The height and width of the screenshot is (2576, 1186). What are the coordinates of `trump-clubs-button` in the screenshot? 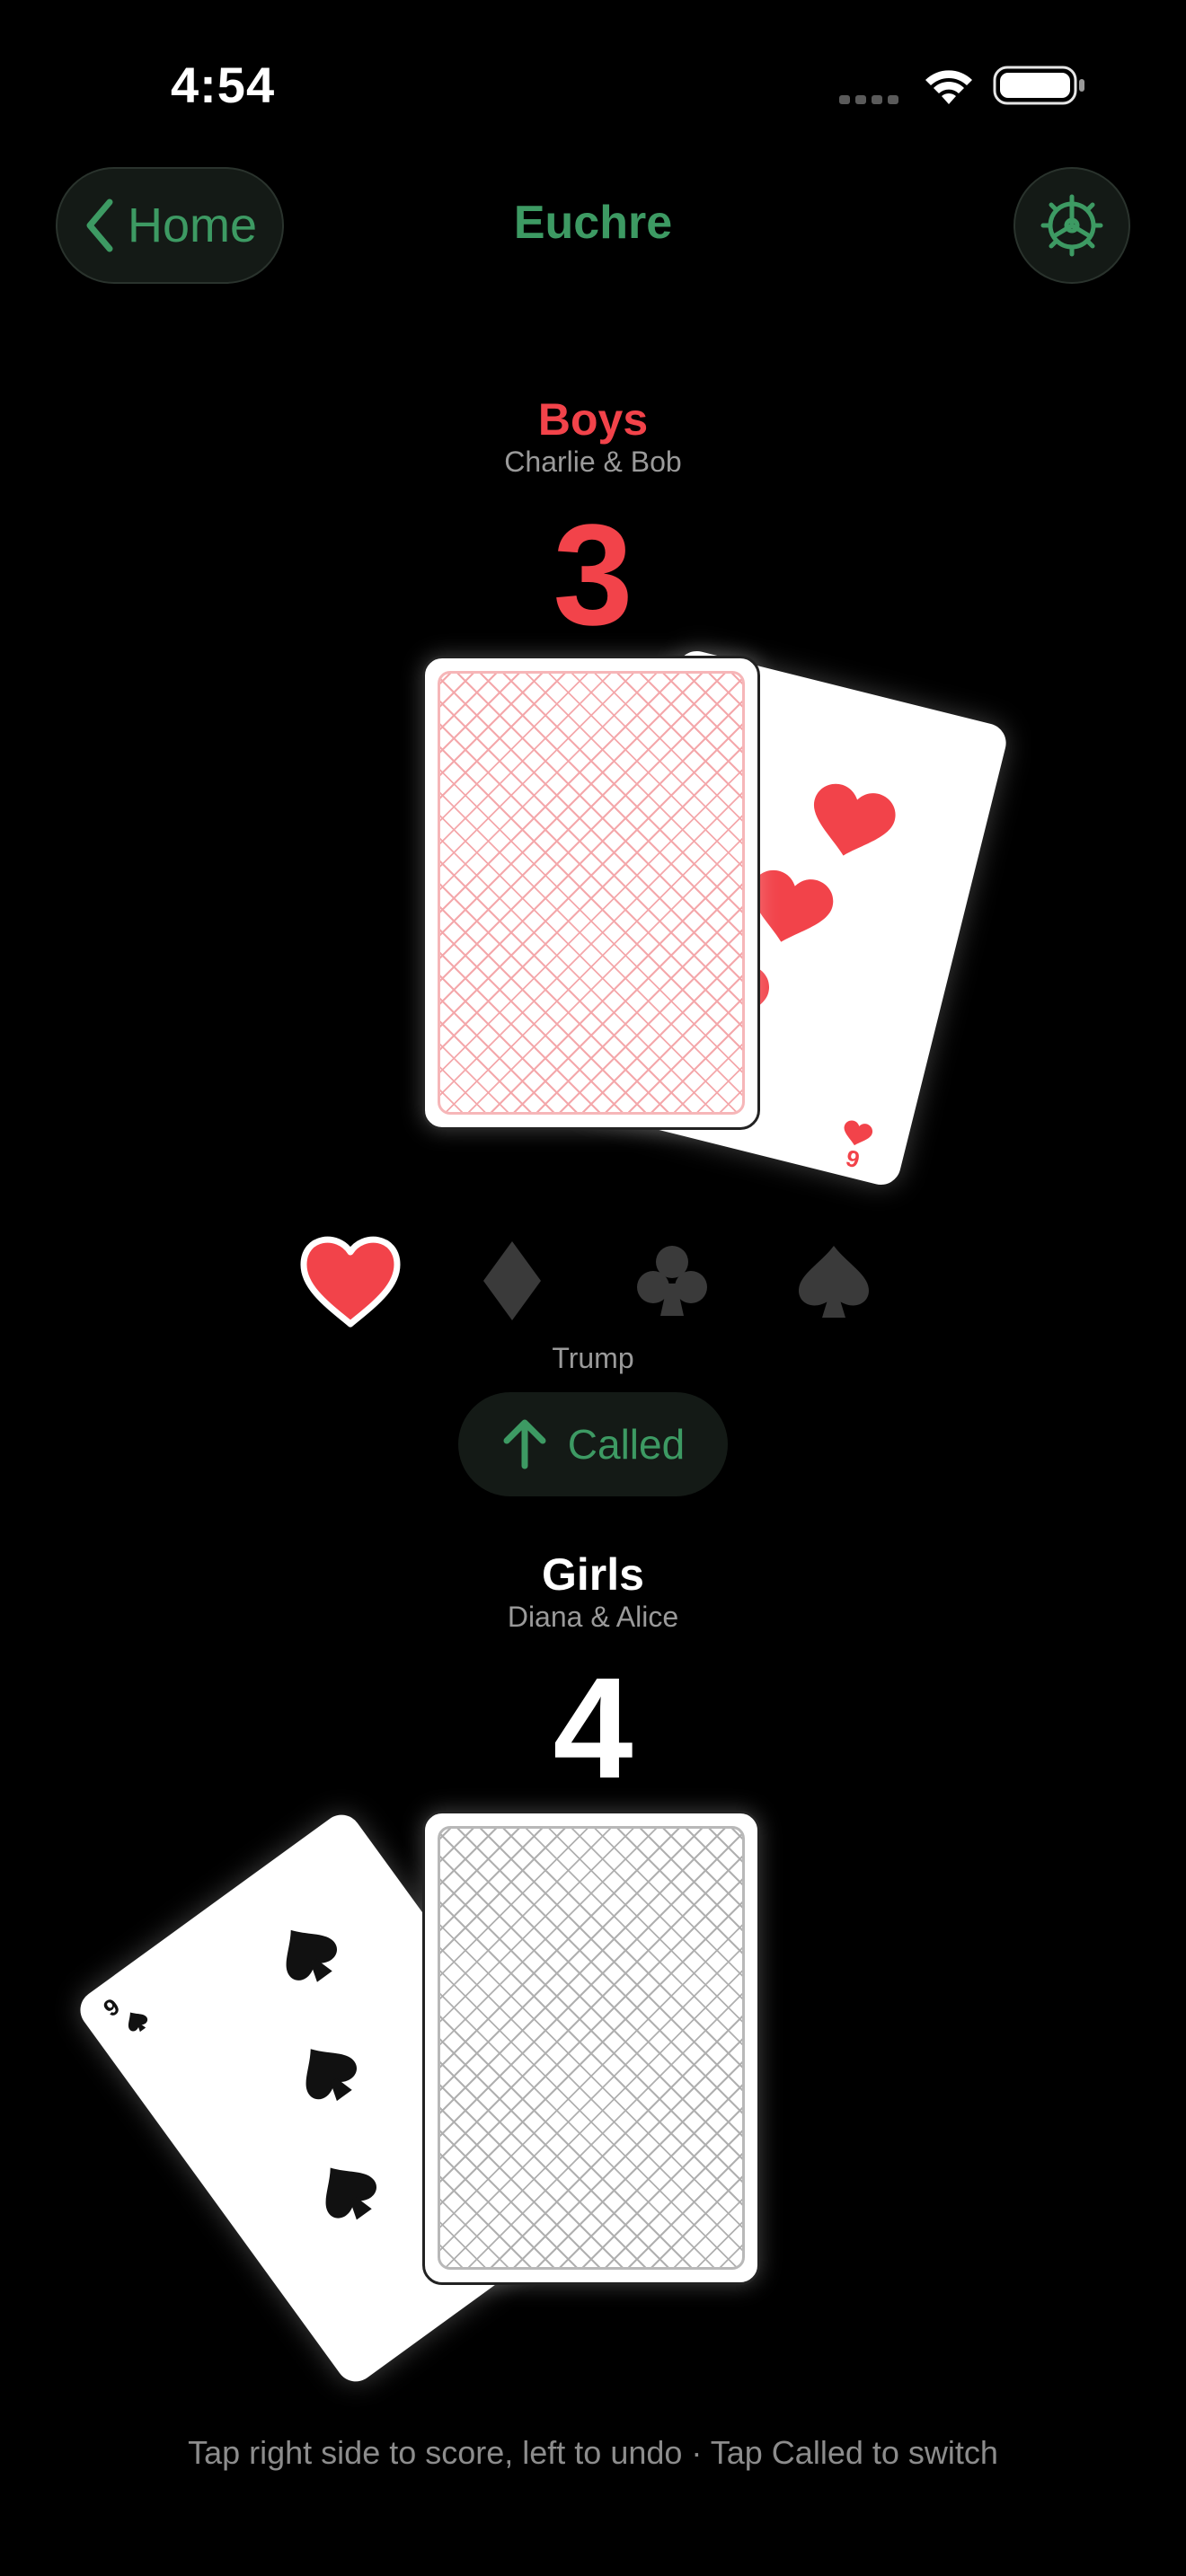 It's located at (672, 1281).